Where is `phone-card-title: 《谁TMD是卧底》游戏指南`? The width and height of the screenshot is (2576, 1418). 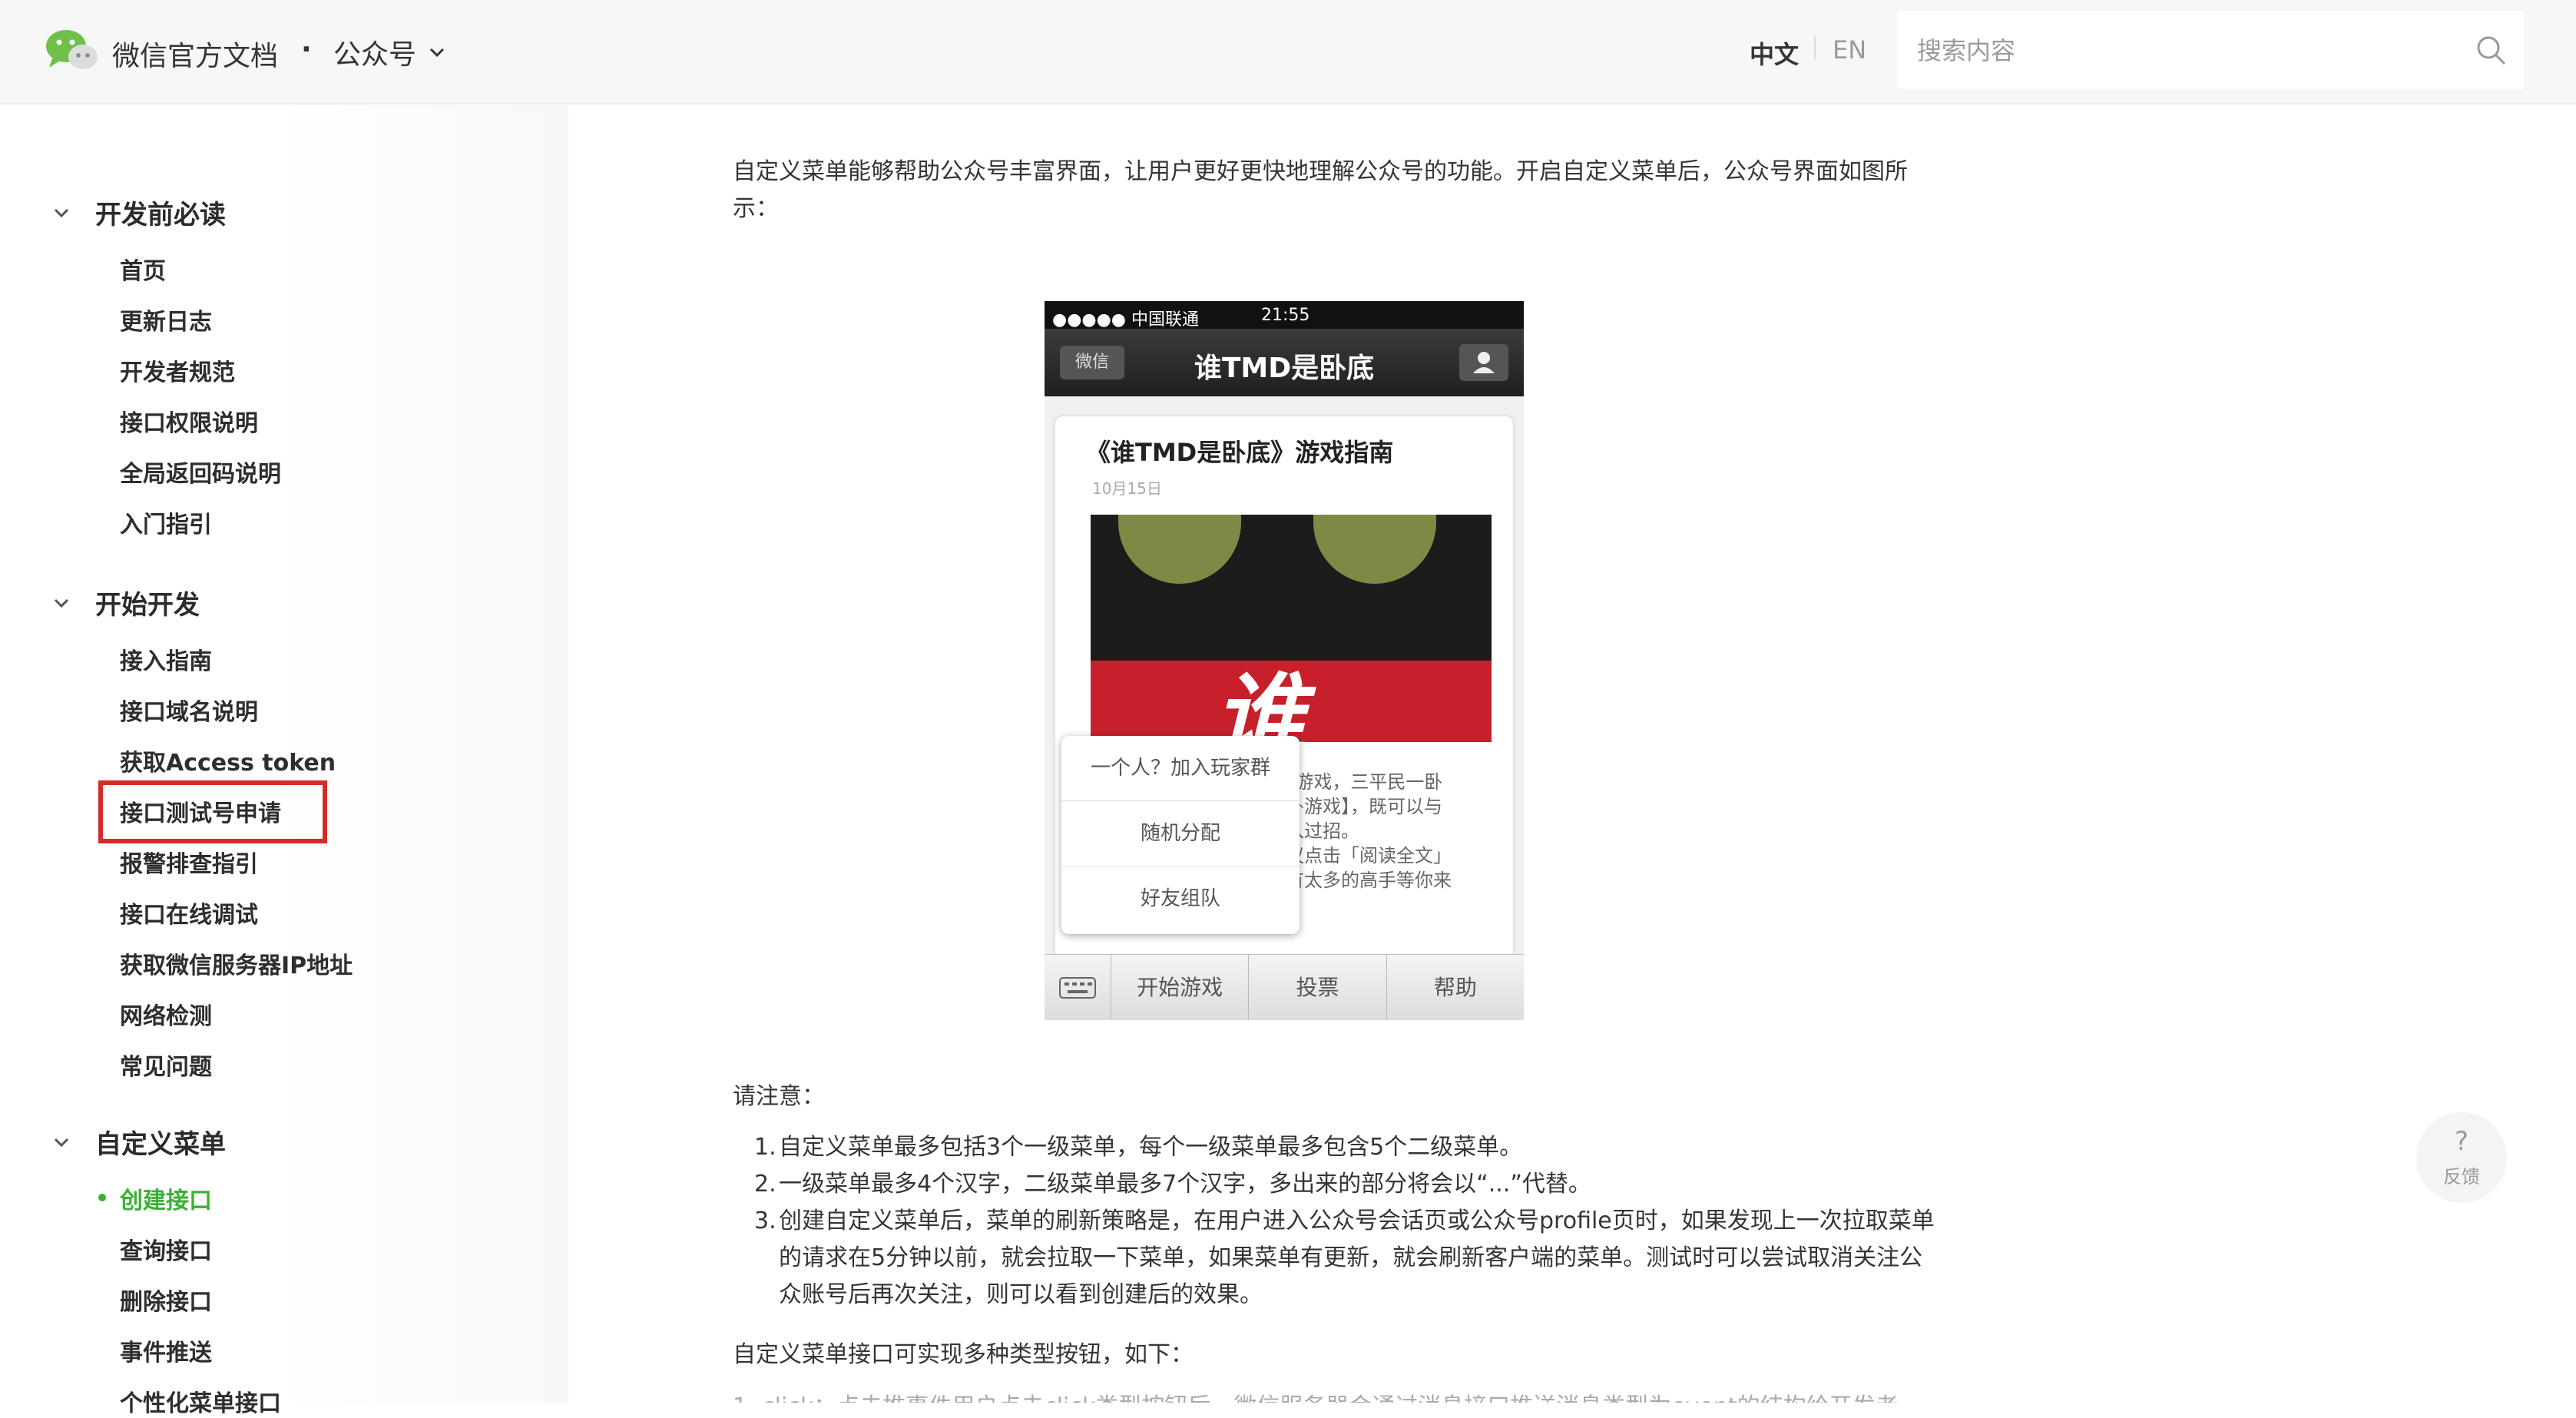 phone-card-title: 《谁TMD是卧底》游戏指南 is located at coordinates (1240, 452).